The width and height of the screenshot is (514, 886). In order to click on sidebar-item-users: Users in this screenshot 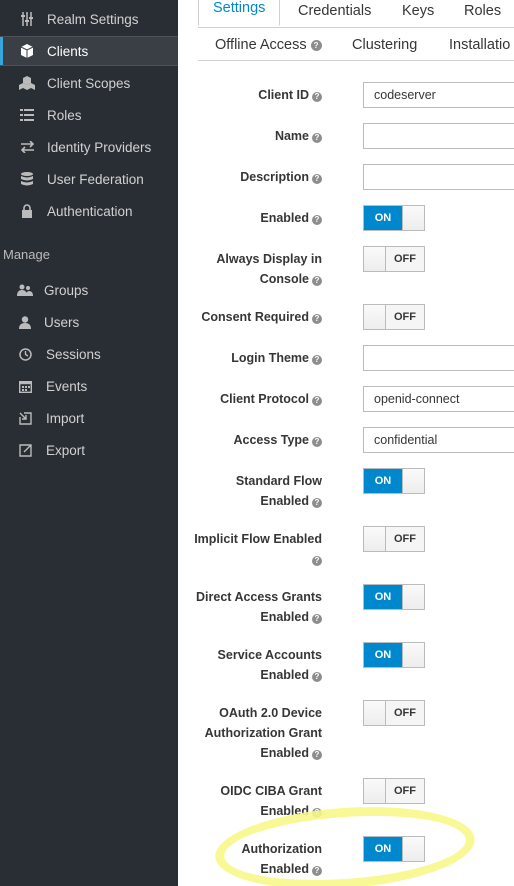, I will do `click(89, 322)`.